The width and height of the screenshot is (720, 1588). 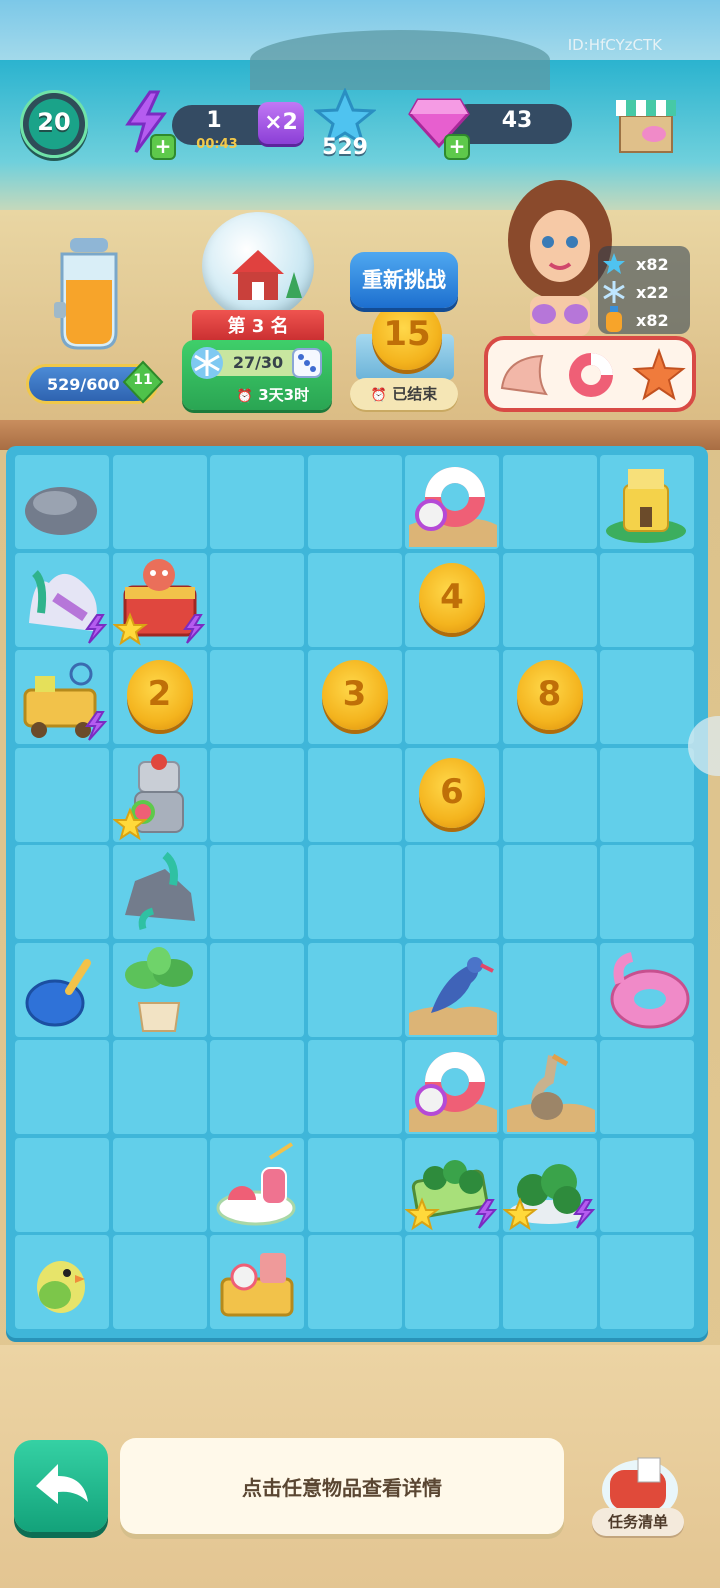 What do you see at coordinates (590, 374) in the screenshot?
I see `collectible-items-panel` at bounding box center [590, 374].